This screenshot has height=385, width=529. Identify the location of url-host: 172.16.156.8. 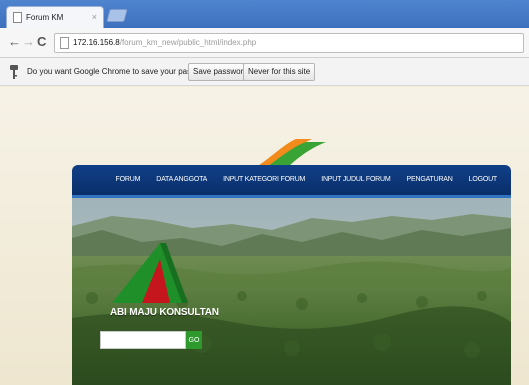
(96, 42).